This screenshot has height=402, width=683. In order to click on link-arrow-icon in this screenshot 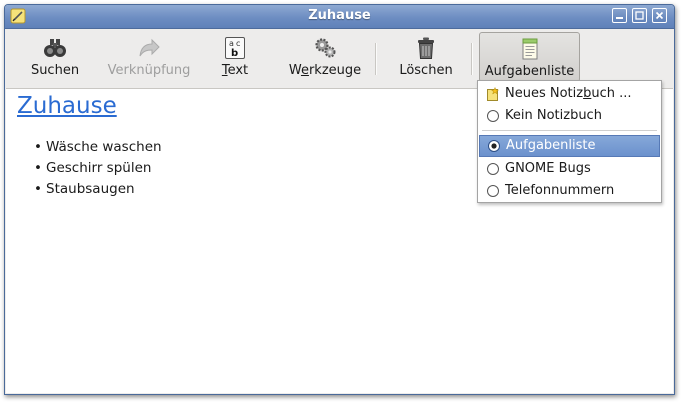, I will do `click(149, 47)`.